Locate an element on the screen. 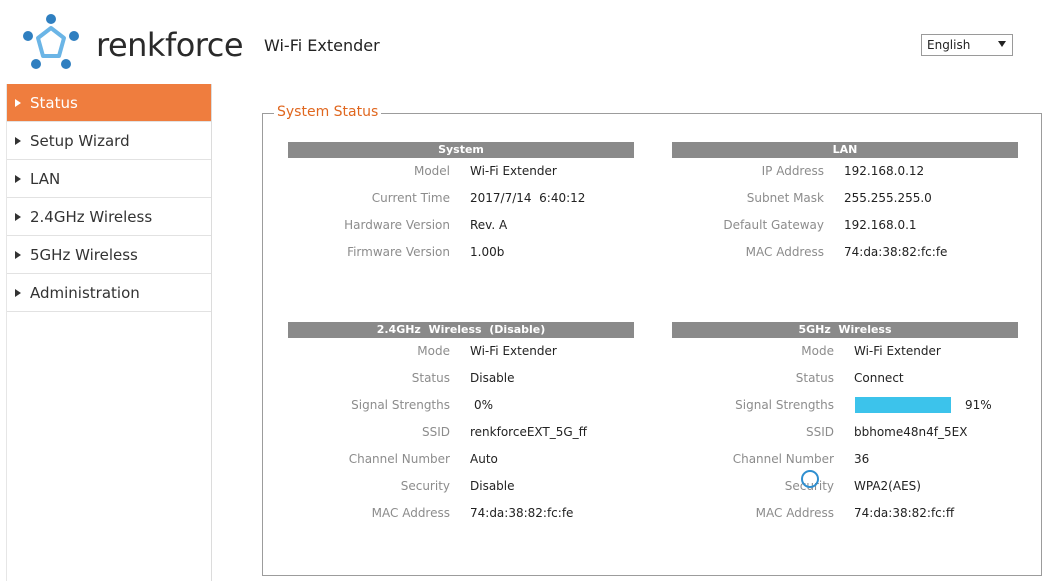 This screenshot has width=1054, height=581. w5-row-channel-number: Channel Number 36 is located at coordinates (845, 459).